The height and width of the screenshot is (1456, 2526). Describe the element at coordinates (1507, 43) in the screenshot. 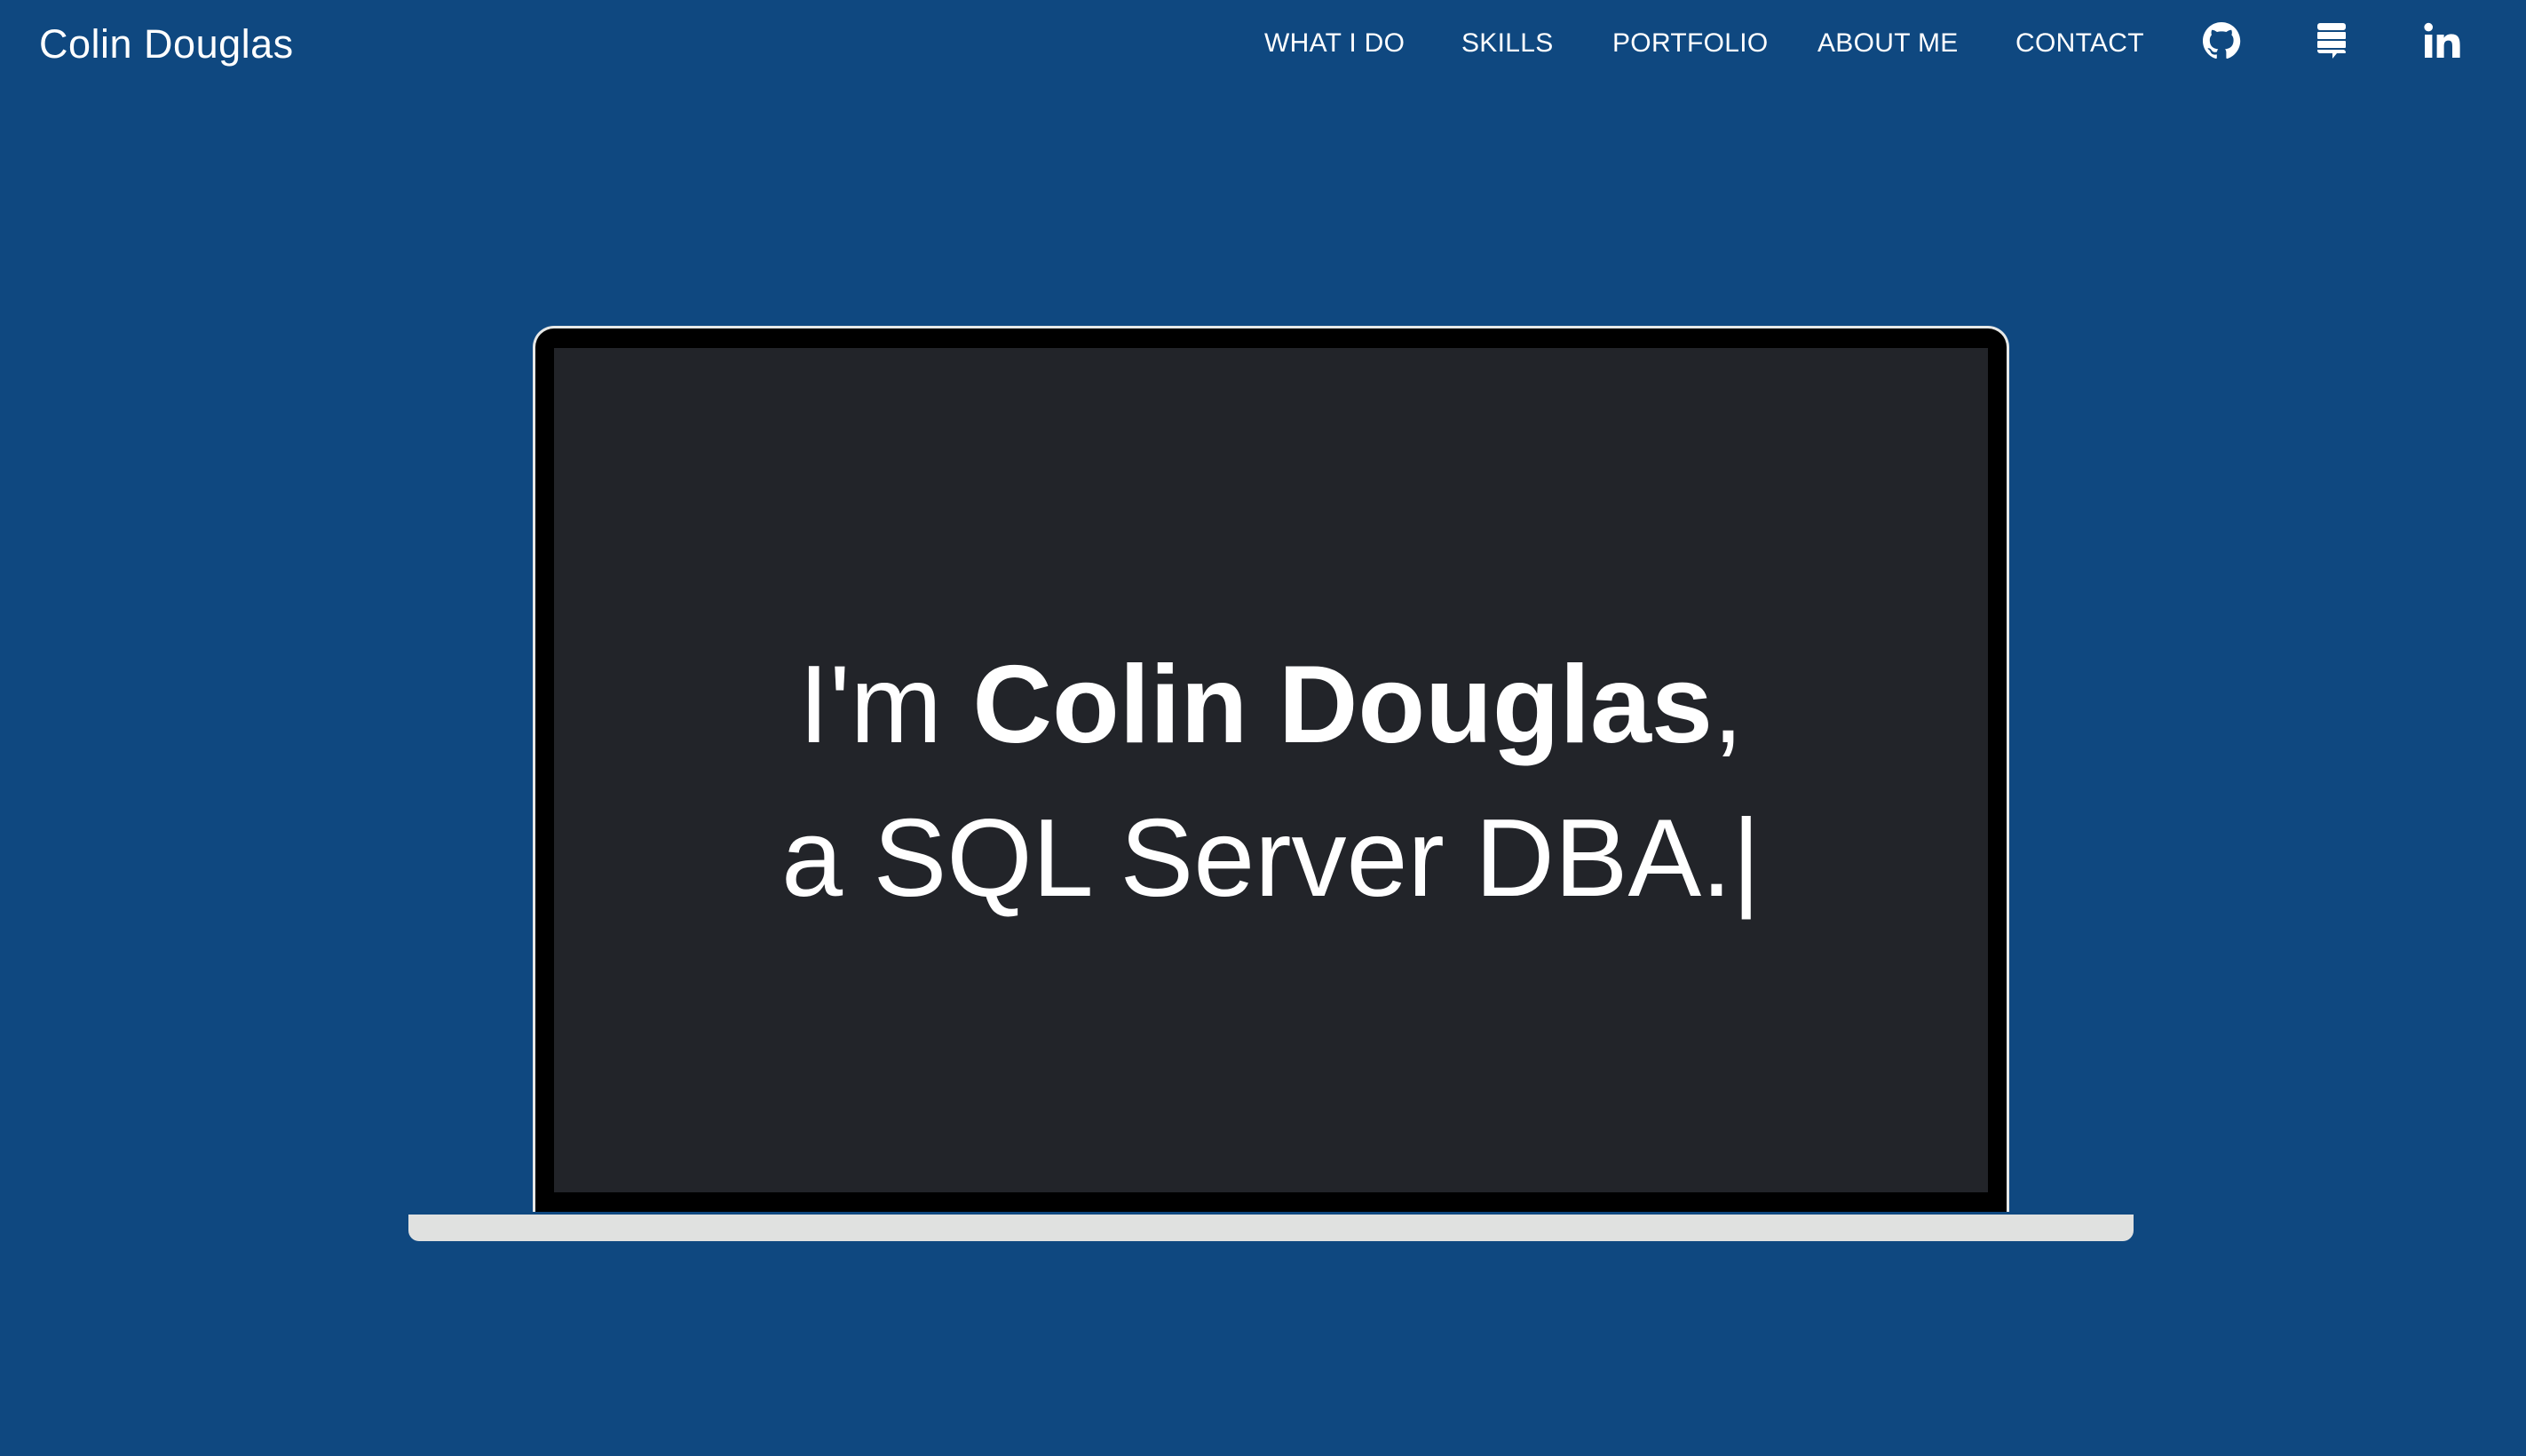

I see `nav-link-skills: SKILLS` at that location.